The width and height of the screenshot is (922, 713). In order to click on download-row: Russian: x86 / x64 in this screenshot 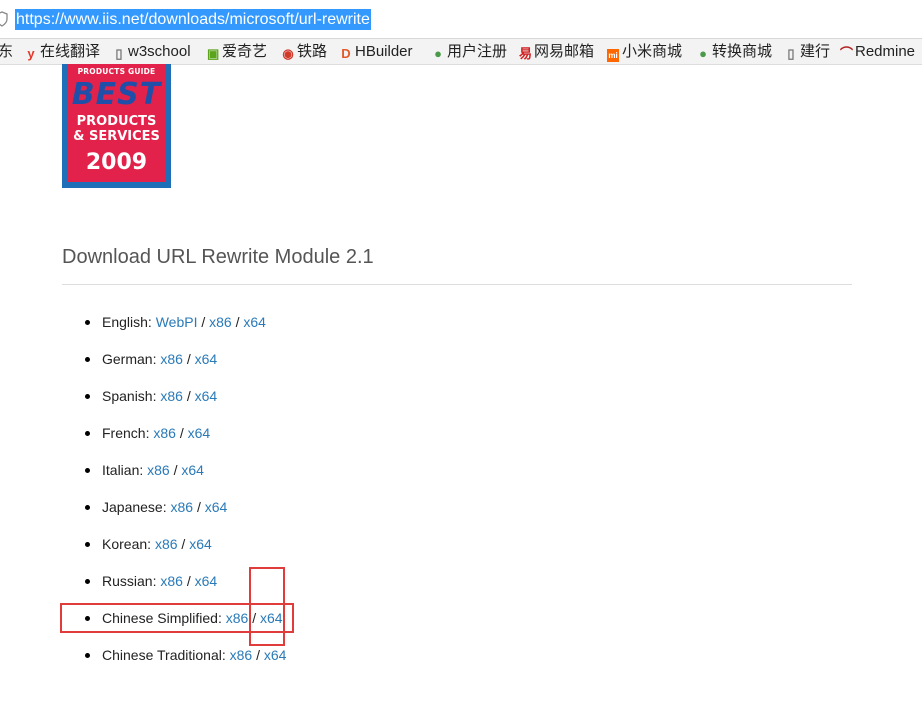, I will do `click(159, 581)`.